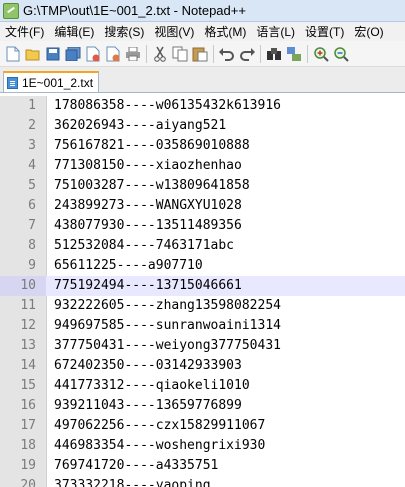 The image size is (405, 487). What do you see at coordinates (13, 54) in the screenshot?
I see `new-file-icon` at bounding box center [13, 54].